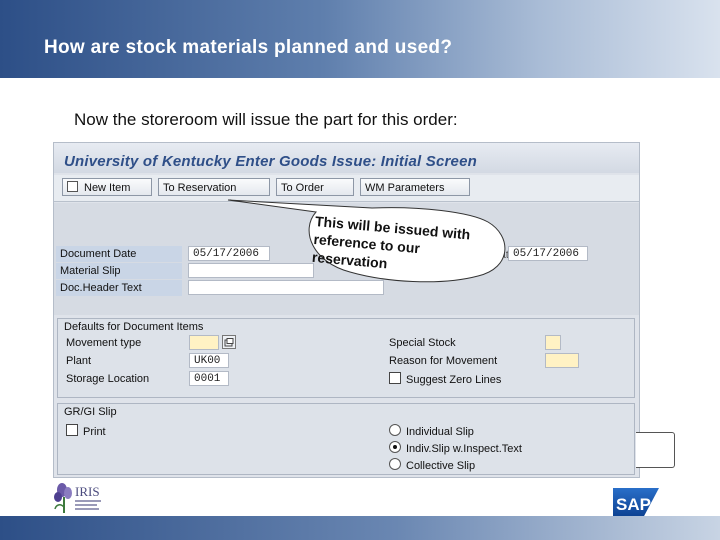 This screenshot has width=720, height=540. I want to click on storage-location-label: Storage Location, so click(108, 379).